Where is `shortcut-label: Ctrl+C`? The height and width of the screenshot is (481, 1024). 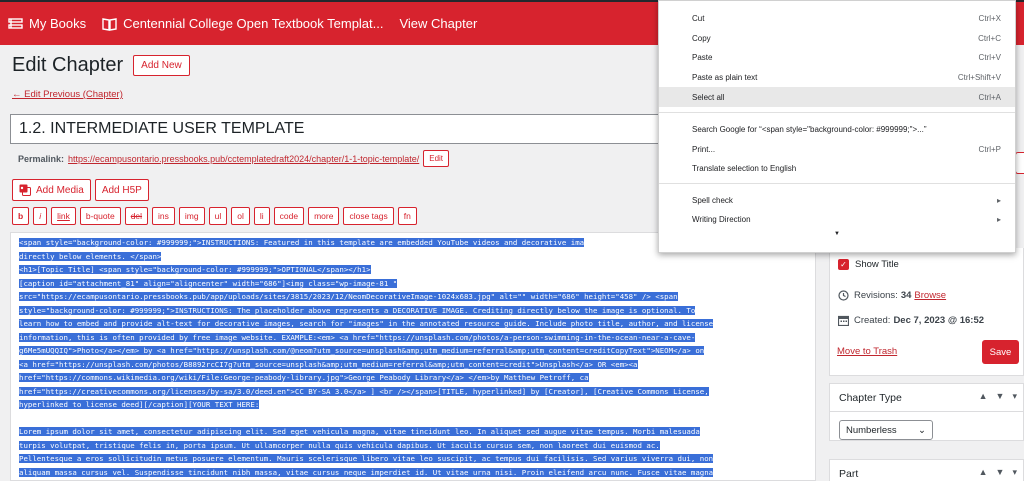
shortcut-label: Ctrl+C is located at coordinates (989, 38).